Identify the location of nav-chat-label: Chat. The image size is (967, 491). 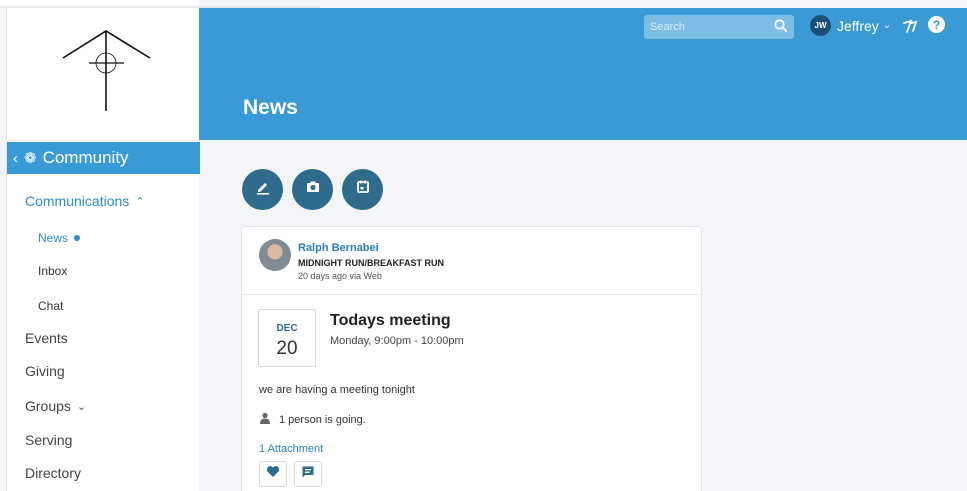
(51, 306).